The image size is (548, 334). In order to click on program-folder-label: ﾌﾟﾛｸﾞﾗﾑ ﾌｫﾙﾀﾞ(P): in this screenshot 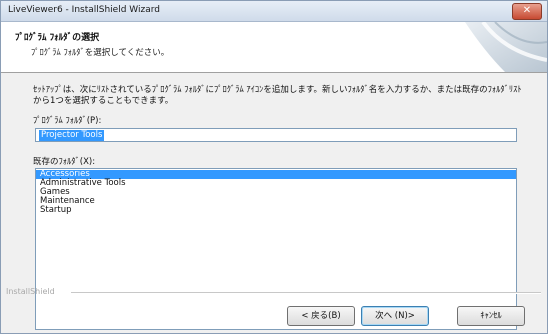, I will do `click(67, 121)`.